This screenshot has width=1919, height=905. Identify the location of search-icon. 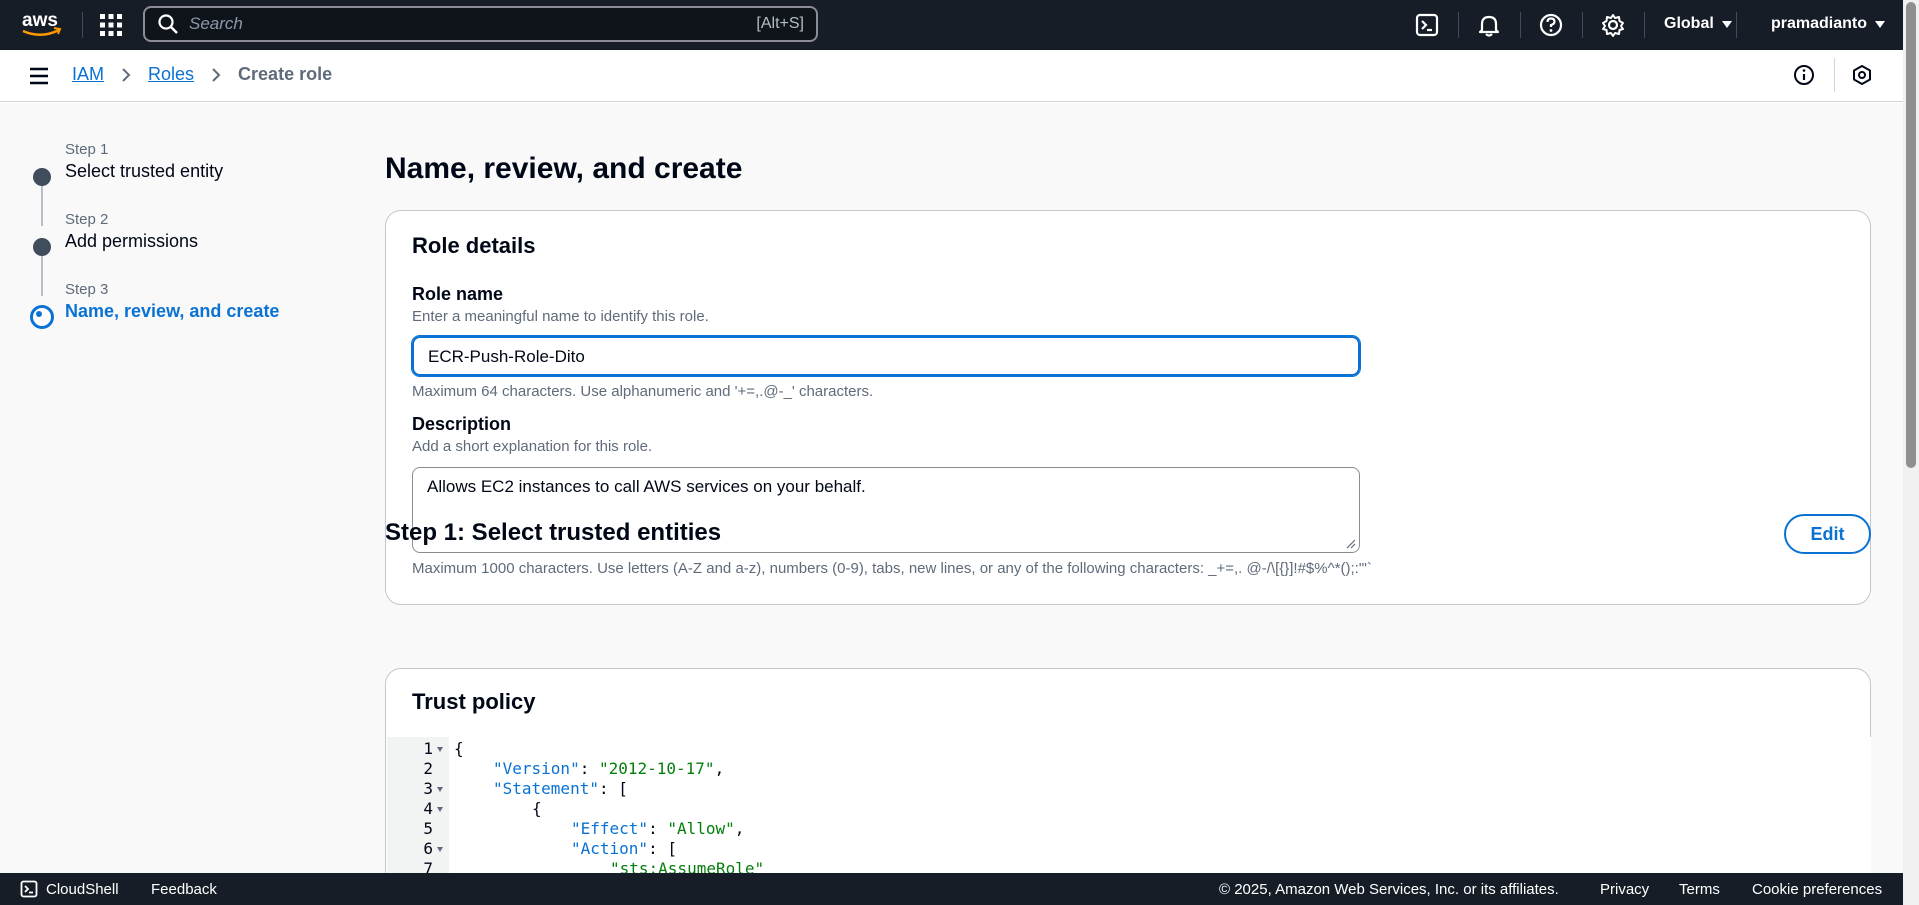
(168, 24).